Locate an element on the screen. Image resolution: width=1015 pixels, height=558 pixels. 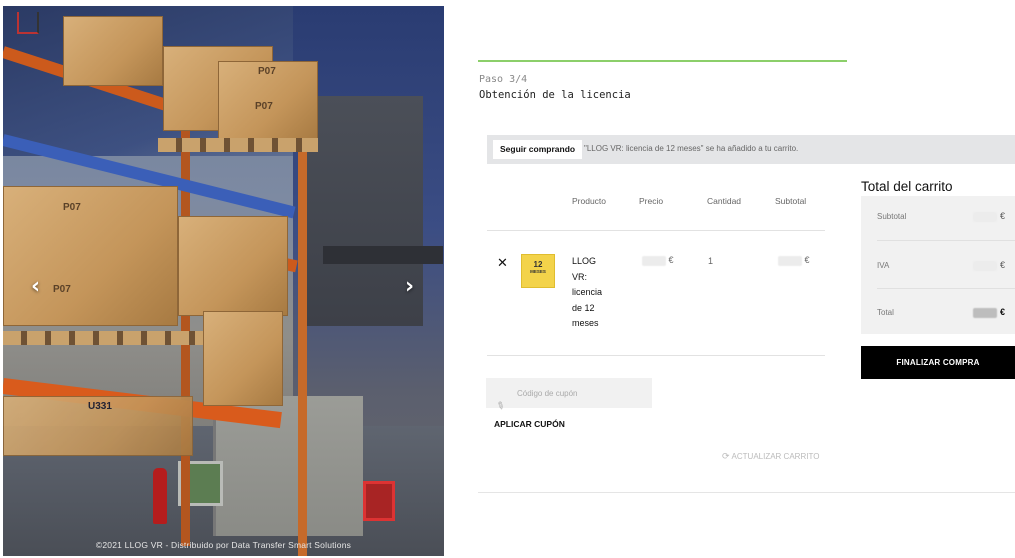
totals-total-label: Total is located at coordinates (885, 312).